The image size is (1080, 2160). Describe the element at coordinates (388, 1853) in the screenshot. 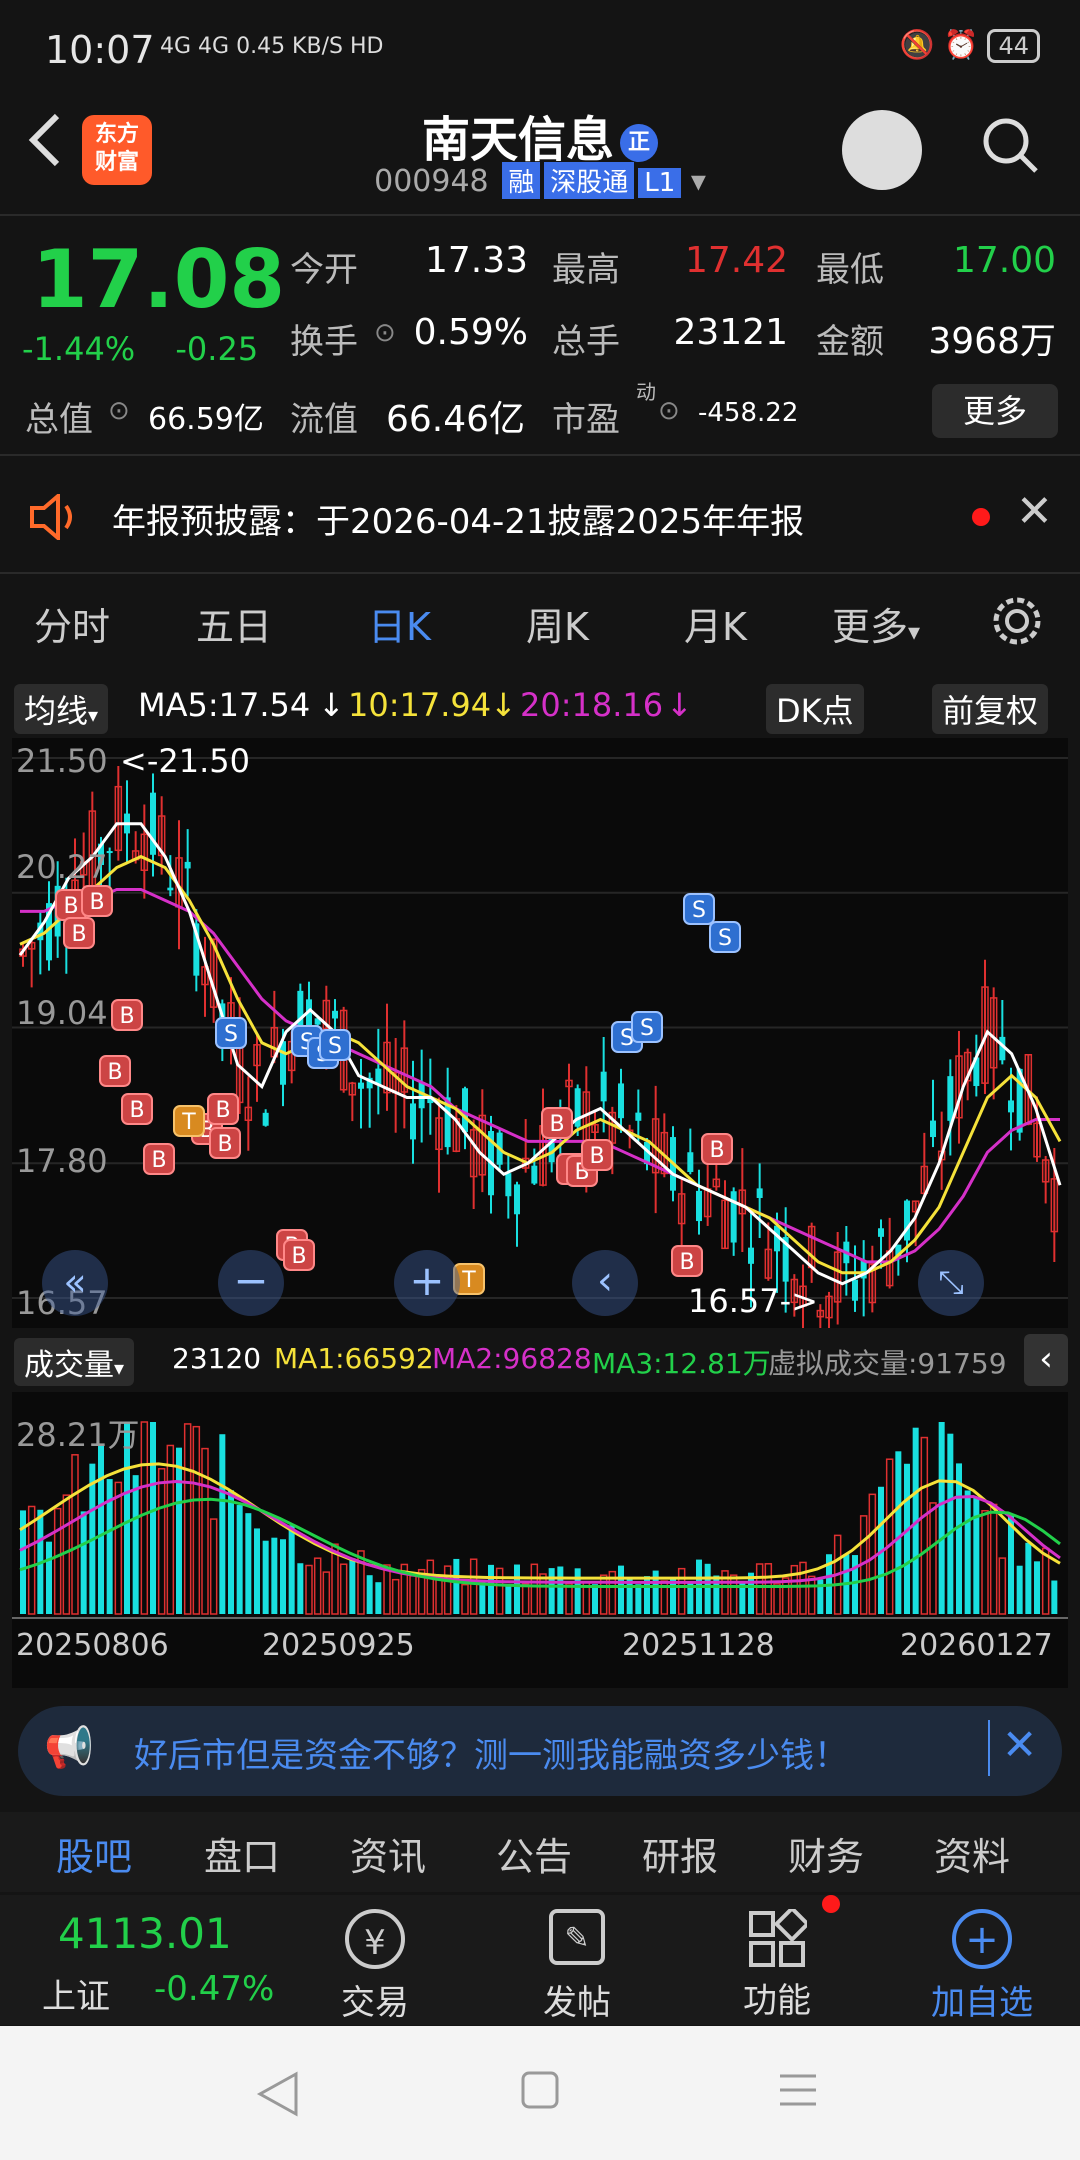

I see `tab-news: 资讯` at that location.